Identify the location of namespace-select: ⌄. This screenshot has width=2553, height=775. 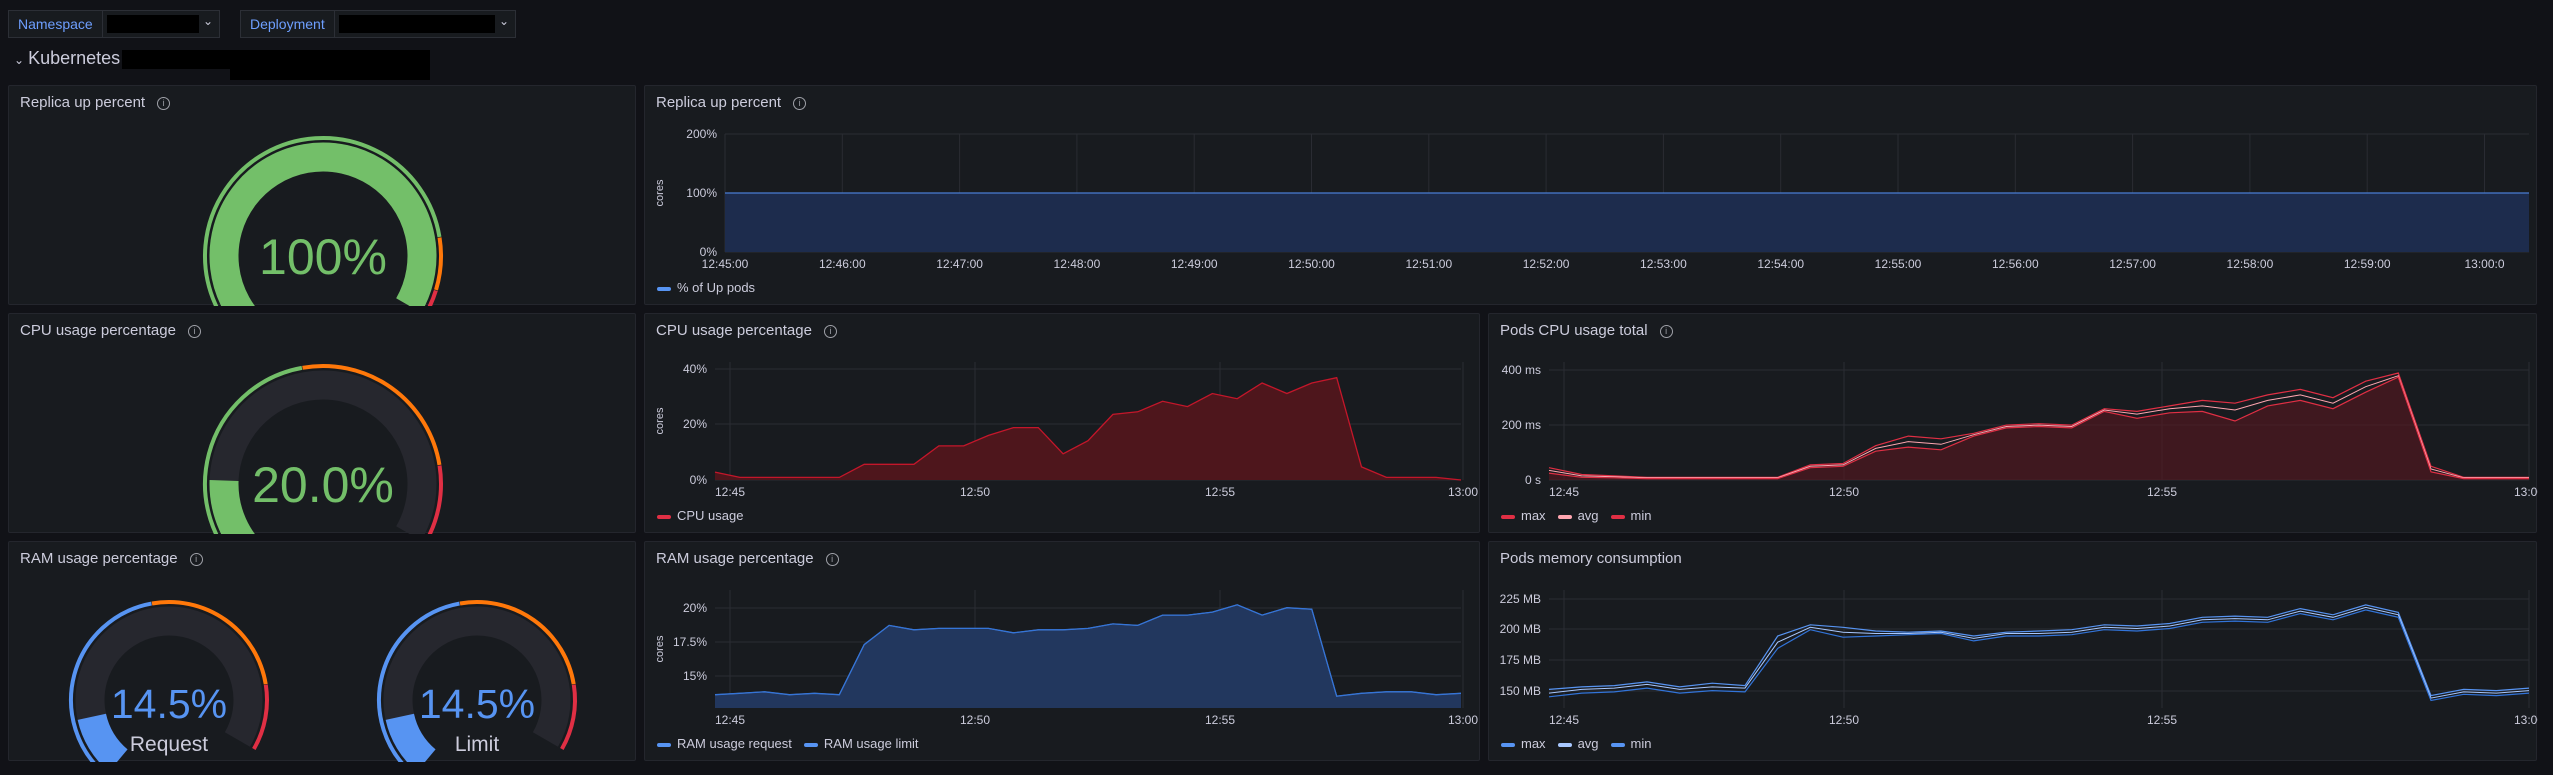
(161, 24).